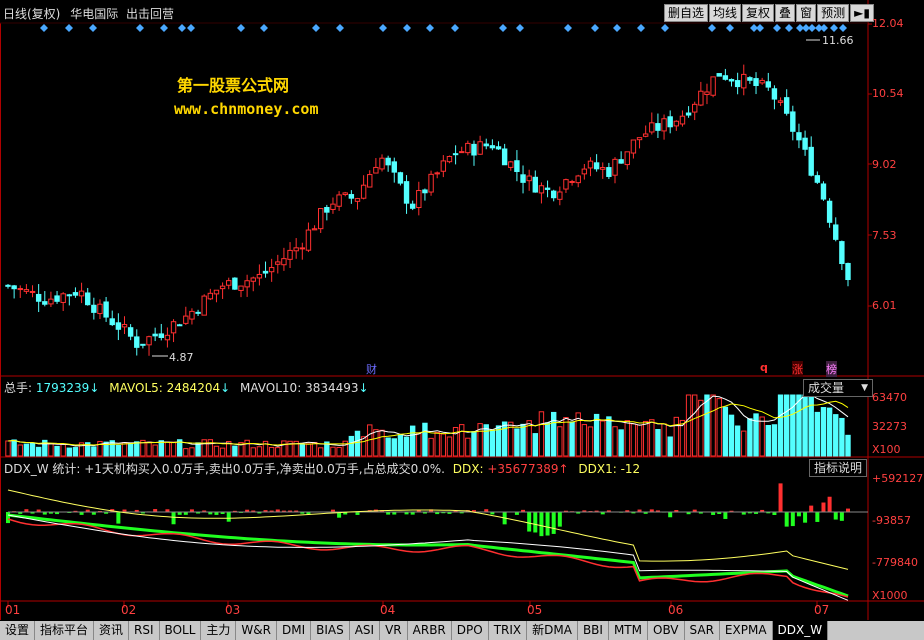 Image resolution: width=924 pixels, height=640 pixels. What do you see at coordinates (686, 13) in the screenshot?
I see `remove-watchlist-button: 删自选` at bounding box center [686, 13].